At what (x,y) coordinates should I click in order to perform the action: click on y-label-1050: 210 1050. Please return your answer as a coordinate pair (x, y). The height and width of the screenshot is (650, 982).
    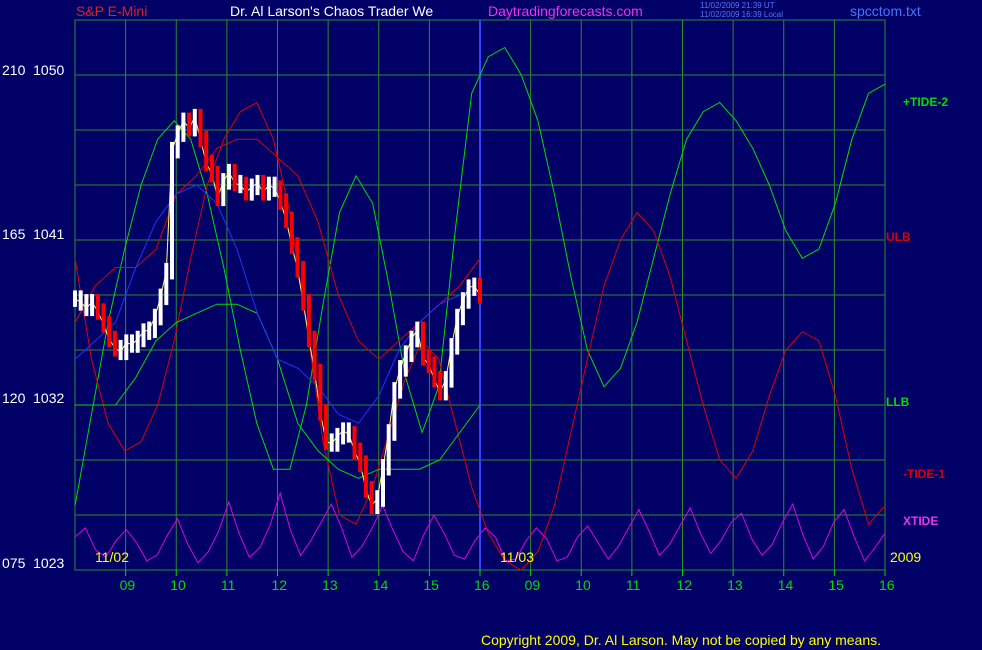
    Looking at the image, I should click on (33, 70).